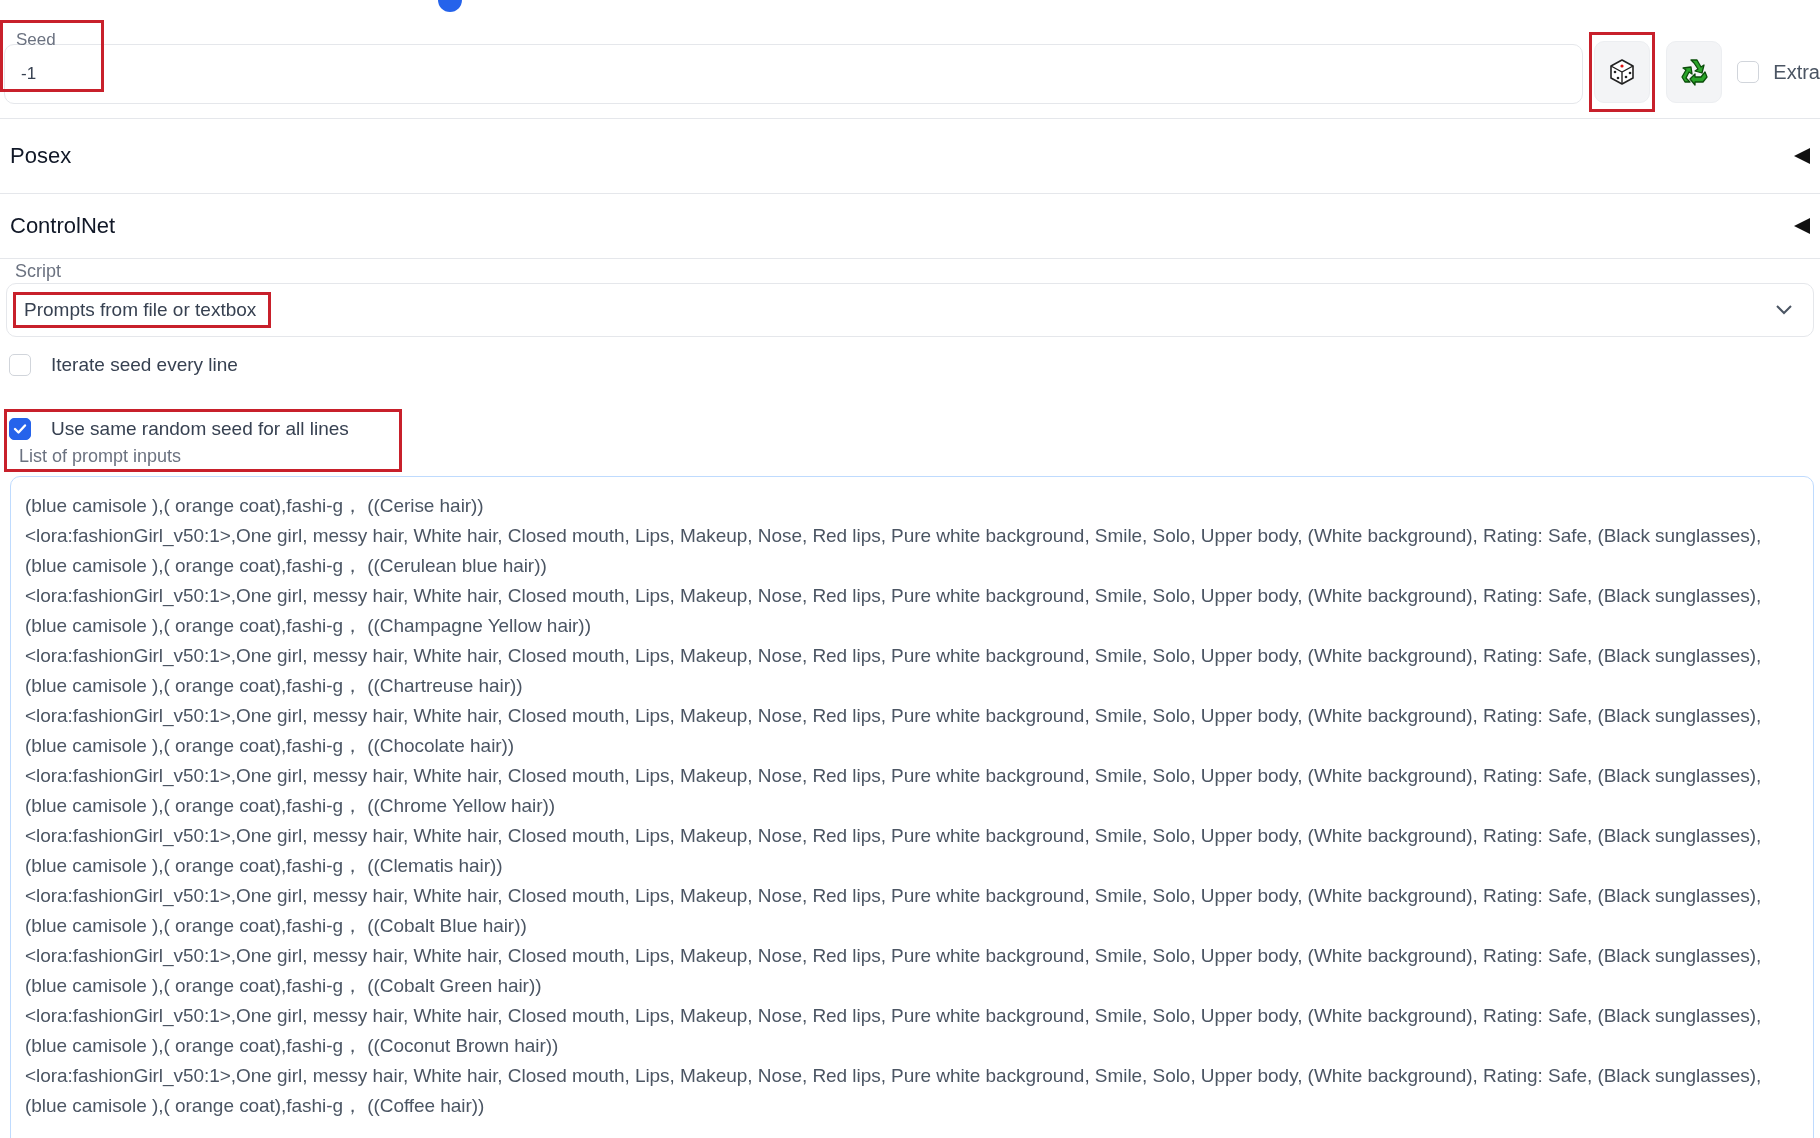 This screenshot has height=1138, width=1820. I want to click on accordion-header: ControlNet, so click(910, 226).